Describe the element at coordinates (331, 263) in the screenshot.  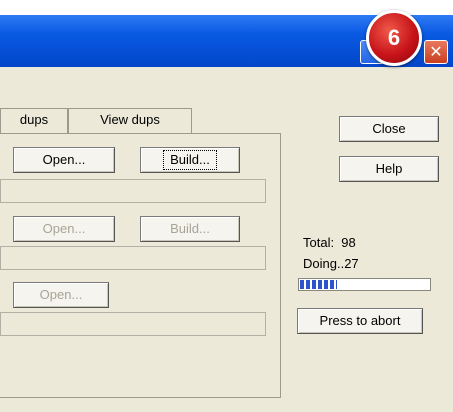
I see `doing-count-label: Doing..27` at that location.